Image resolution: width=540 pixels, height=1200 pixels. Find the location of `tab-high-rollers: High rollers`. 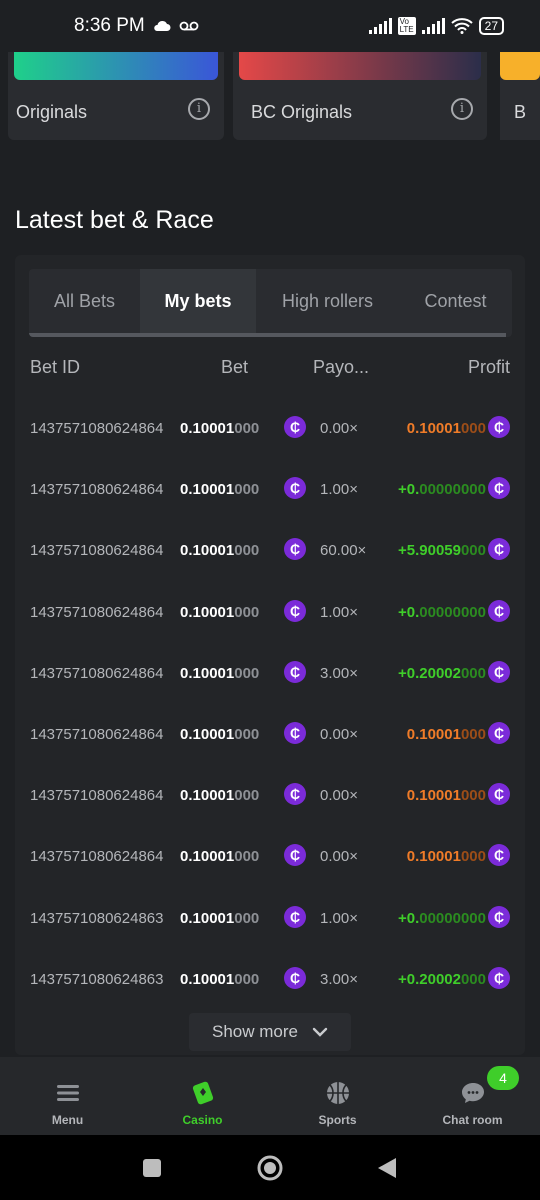

tab-high-rollers: High rollers is located at coordinates (327, 301).